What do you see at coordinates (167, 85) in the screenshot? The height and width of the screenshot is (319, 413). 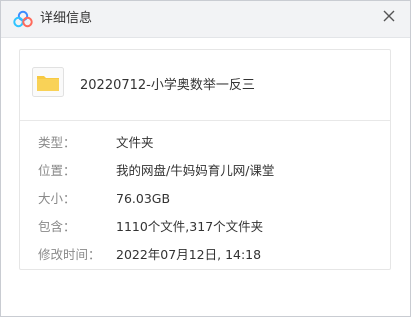 I see `file-name: 20220712-小学奥数举一反三` at bounding box center [167, 85].